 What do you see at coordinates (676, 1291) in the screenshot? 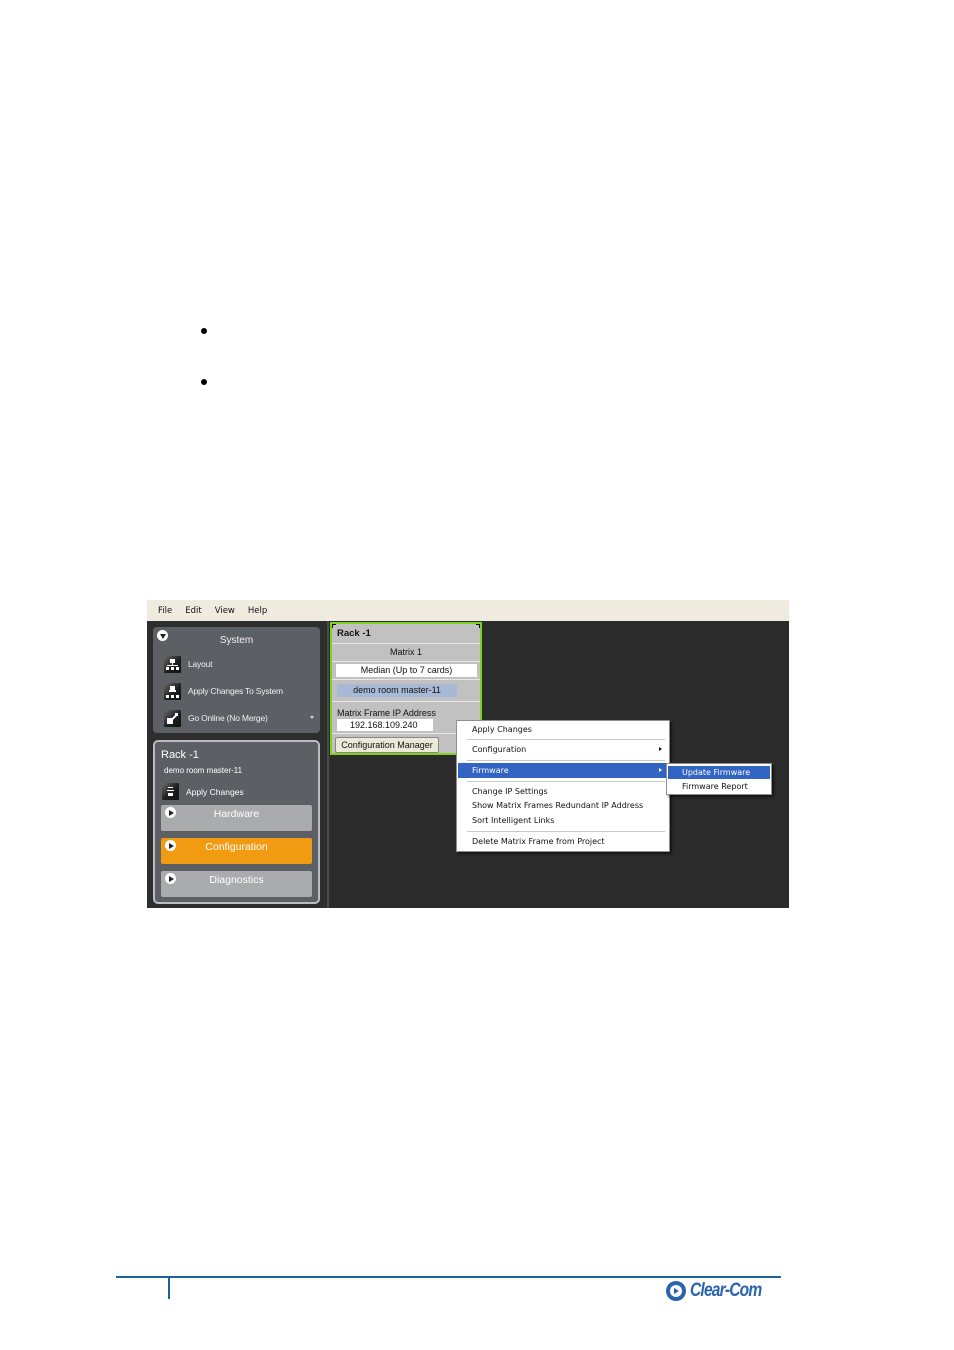
I see `clear-com-logo-icon` at bounding box center [676, 1291].